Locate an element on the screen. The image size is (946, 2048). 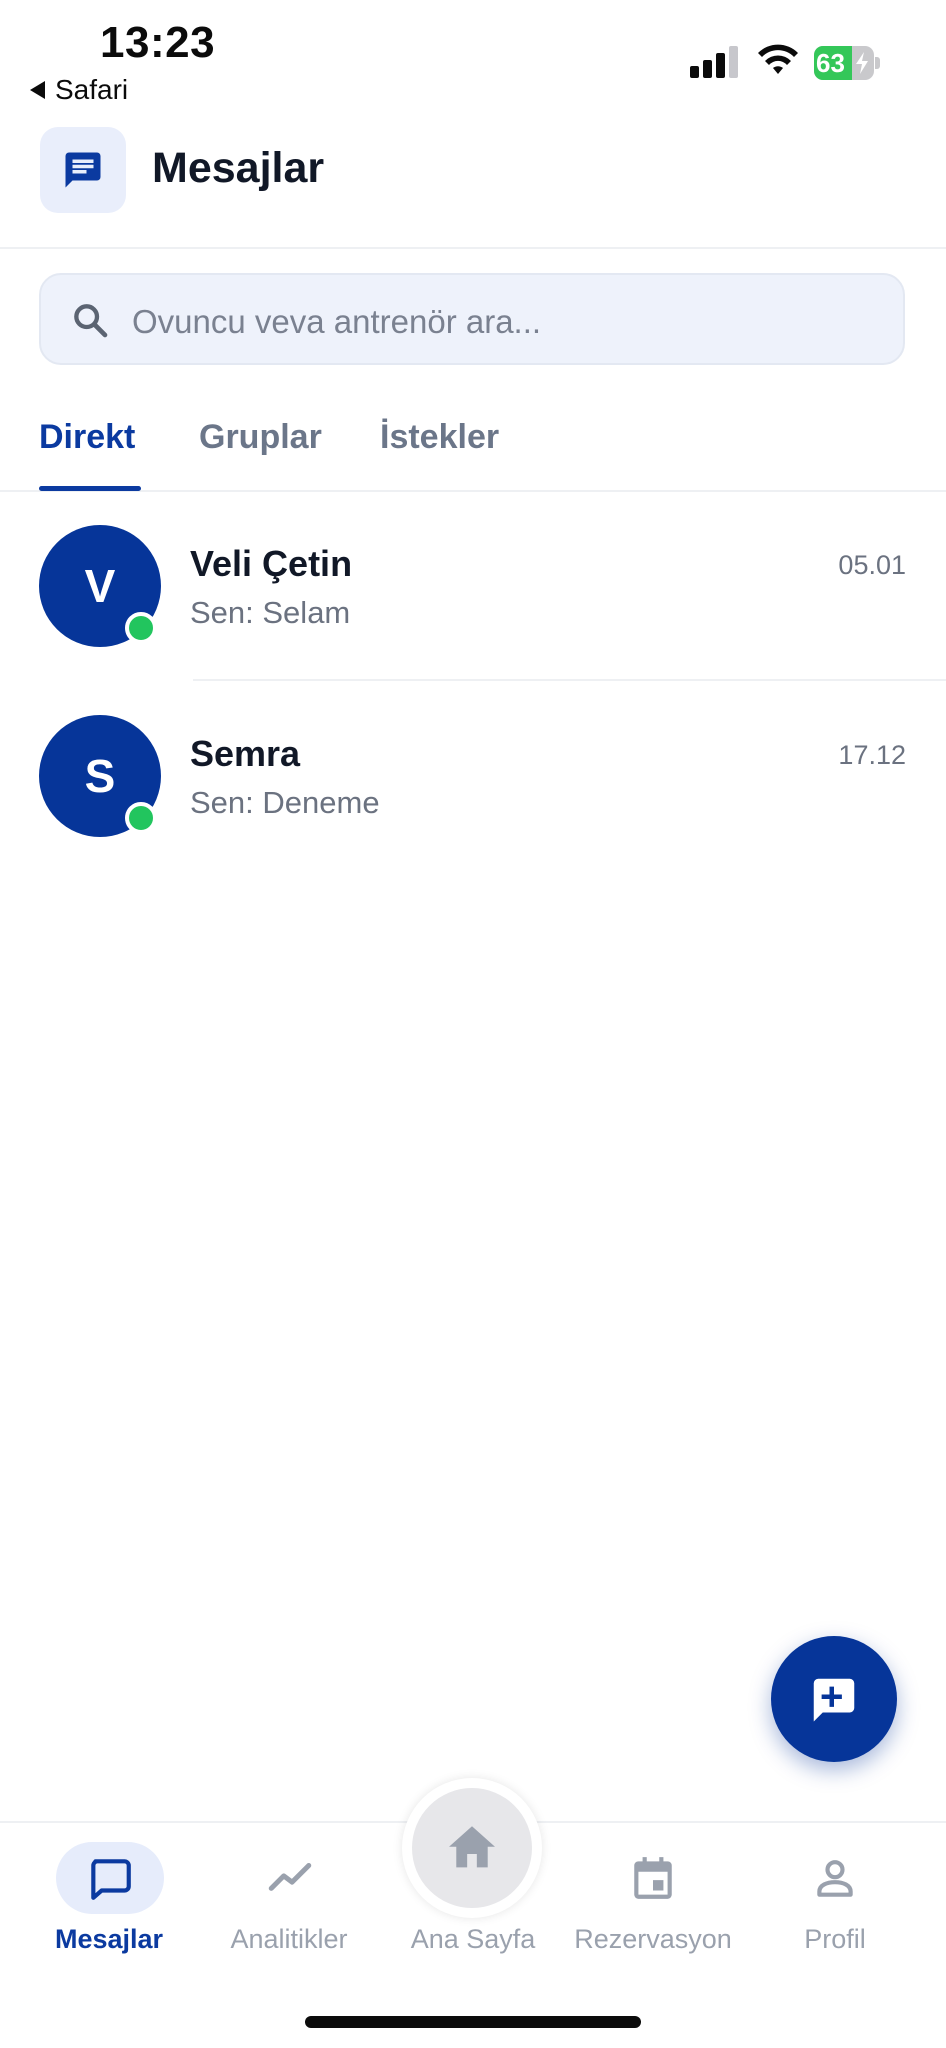
battery-percent: 63 is located at coordinates (830, 63).